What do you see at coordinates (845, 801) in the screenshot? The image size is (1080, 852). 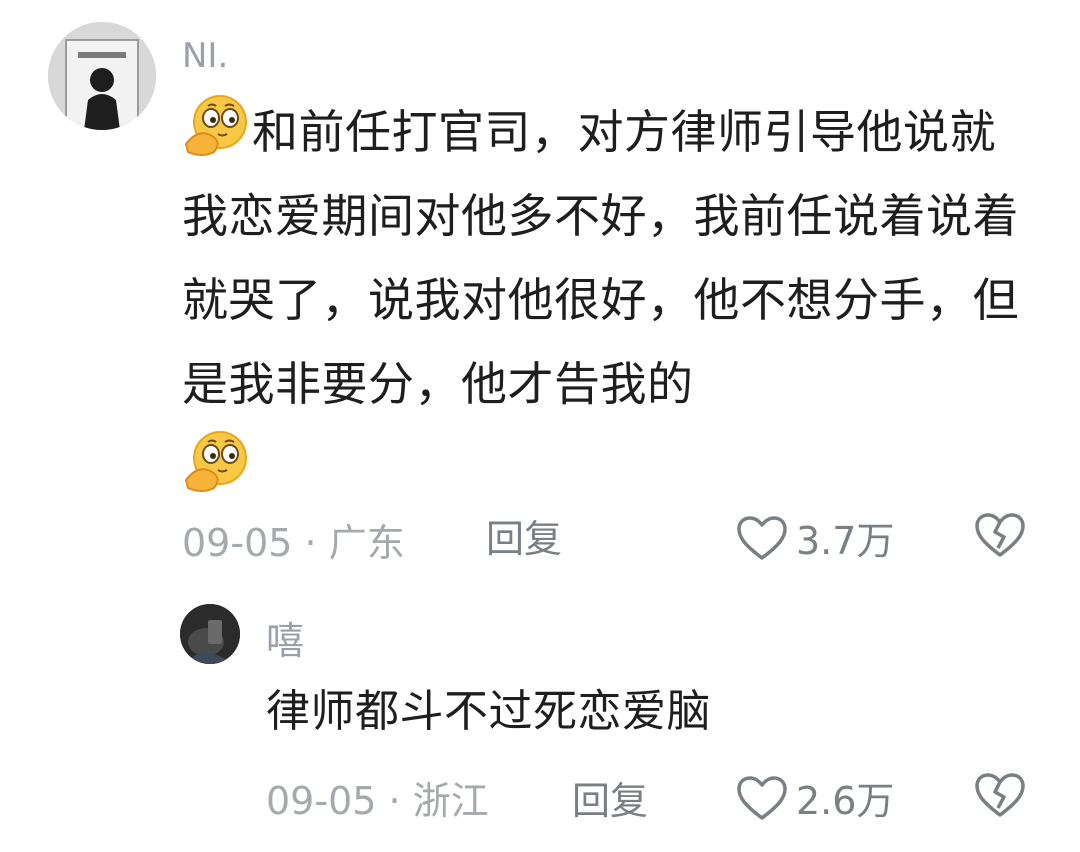 I see `like-count: 2.6万` at bounding box center [845, 801].